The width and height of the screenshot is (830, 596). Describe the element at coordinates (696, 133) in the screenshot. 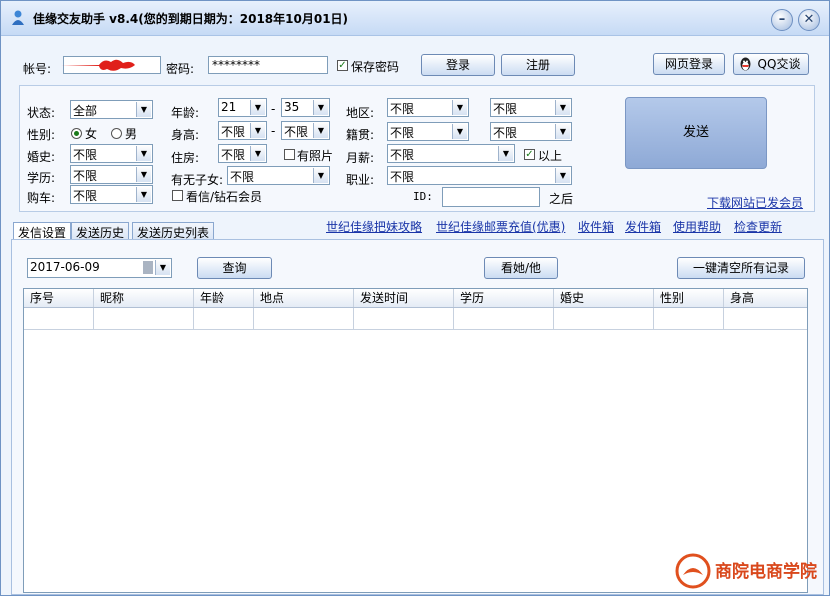

I see `send-button: 发送` at that location.